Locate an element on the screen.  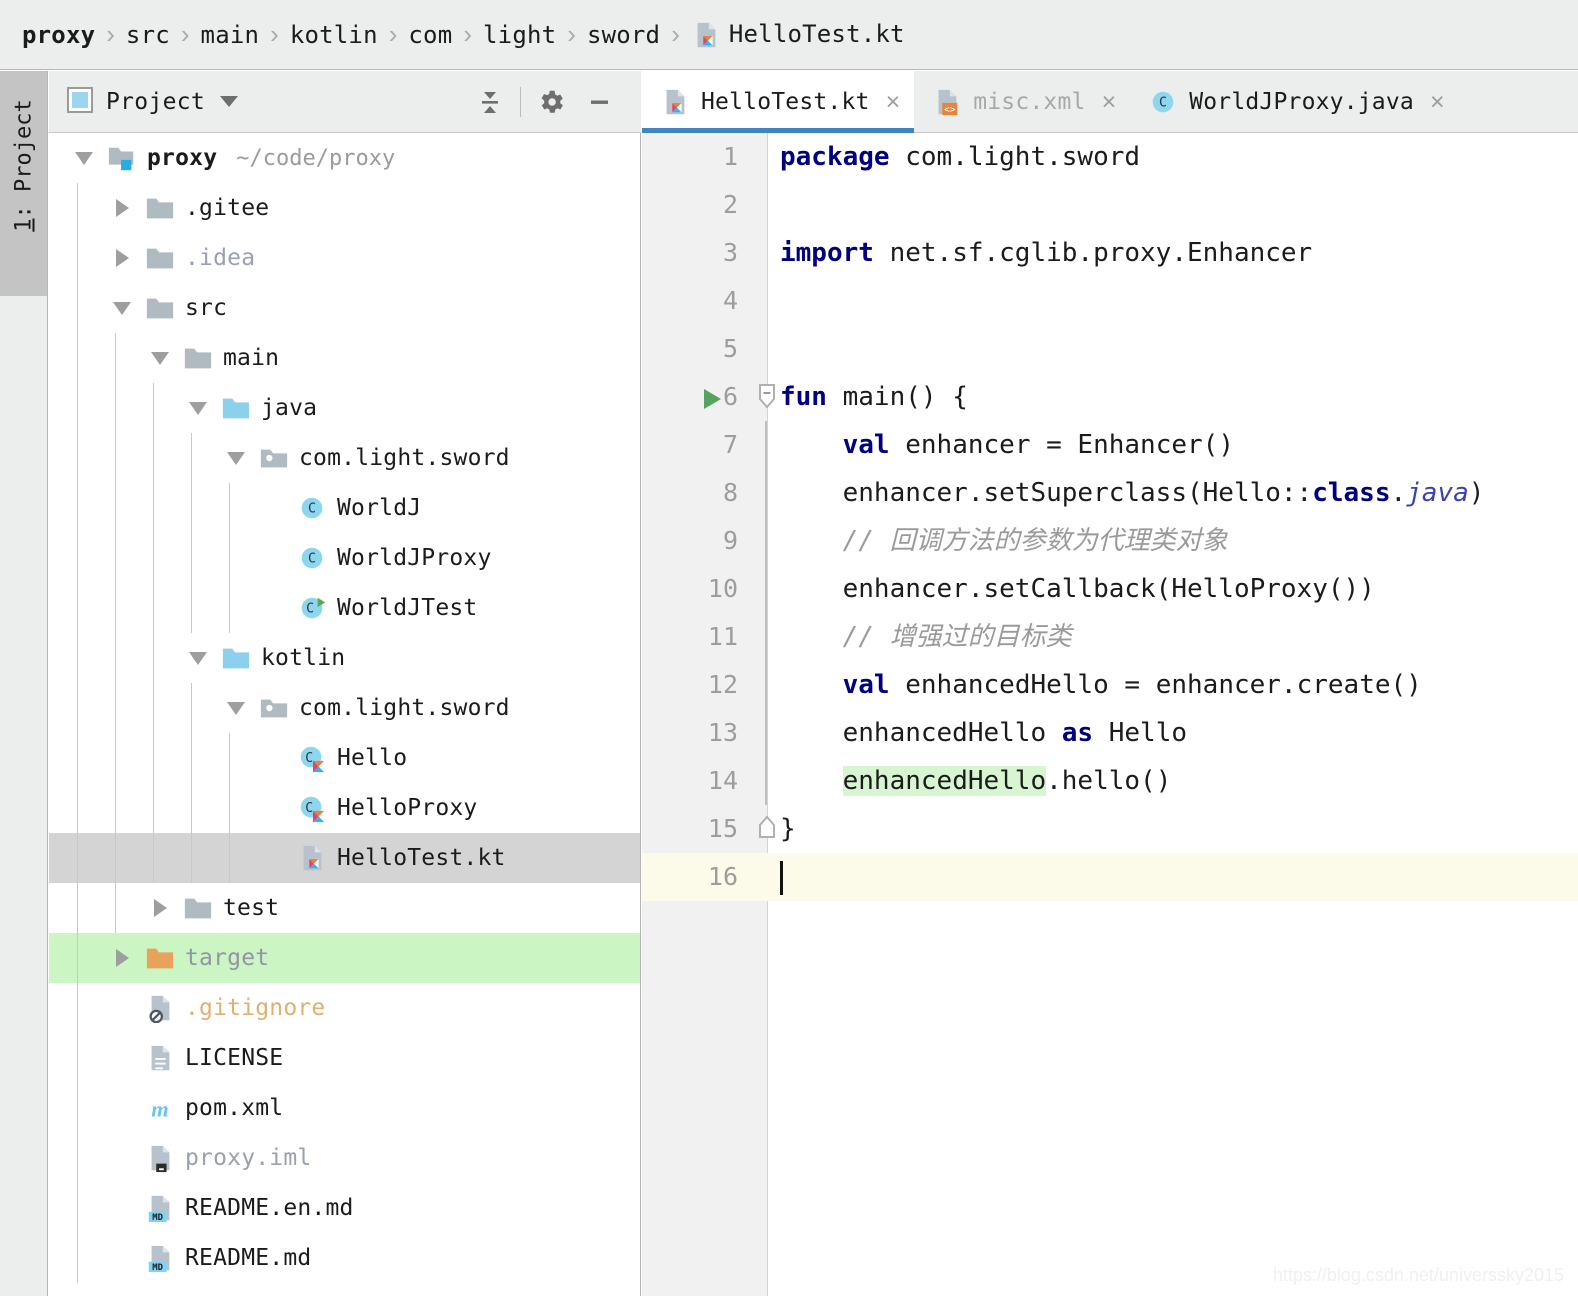
tree-row: proxy.iml is located at coordinates (344, 1158).